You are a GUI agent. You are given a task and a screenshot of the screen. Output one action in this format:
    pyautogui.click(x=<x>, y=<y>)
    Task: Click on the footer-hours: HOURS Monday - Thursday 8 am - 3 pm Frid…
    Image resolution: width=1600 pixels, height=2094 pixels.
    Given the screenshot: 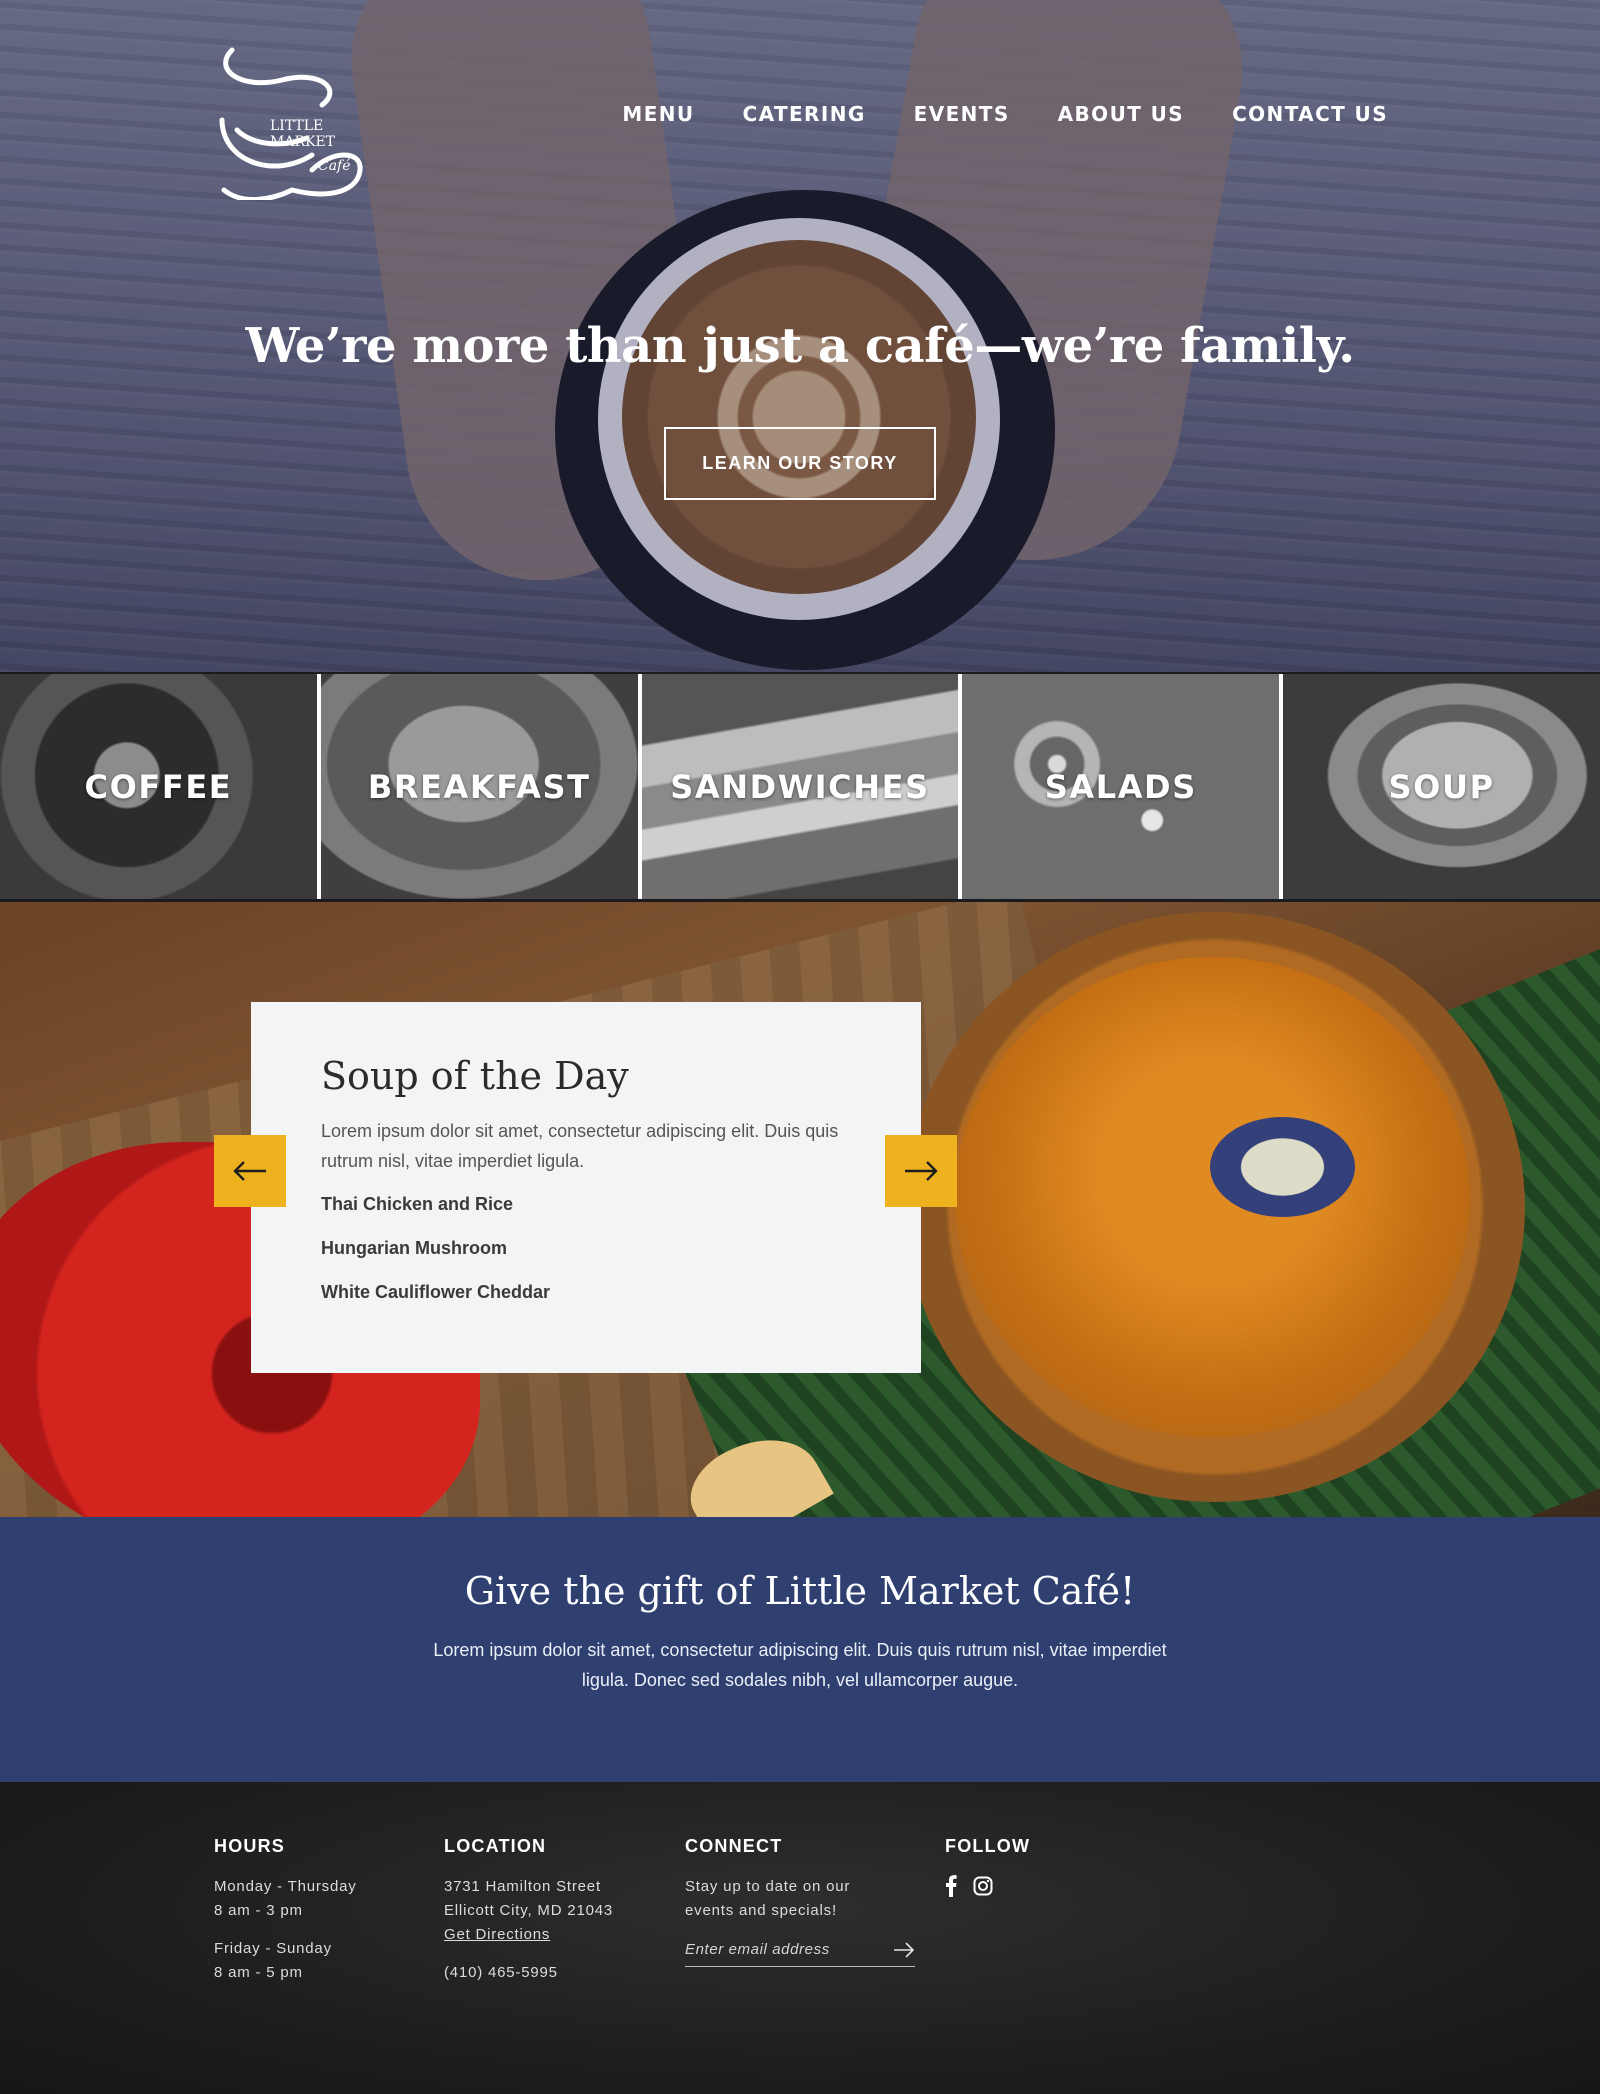 What is the action you would take?
    pyautogui.click(x=285, y=1910)
    